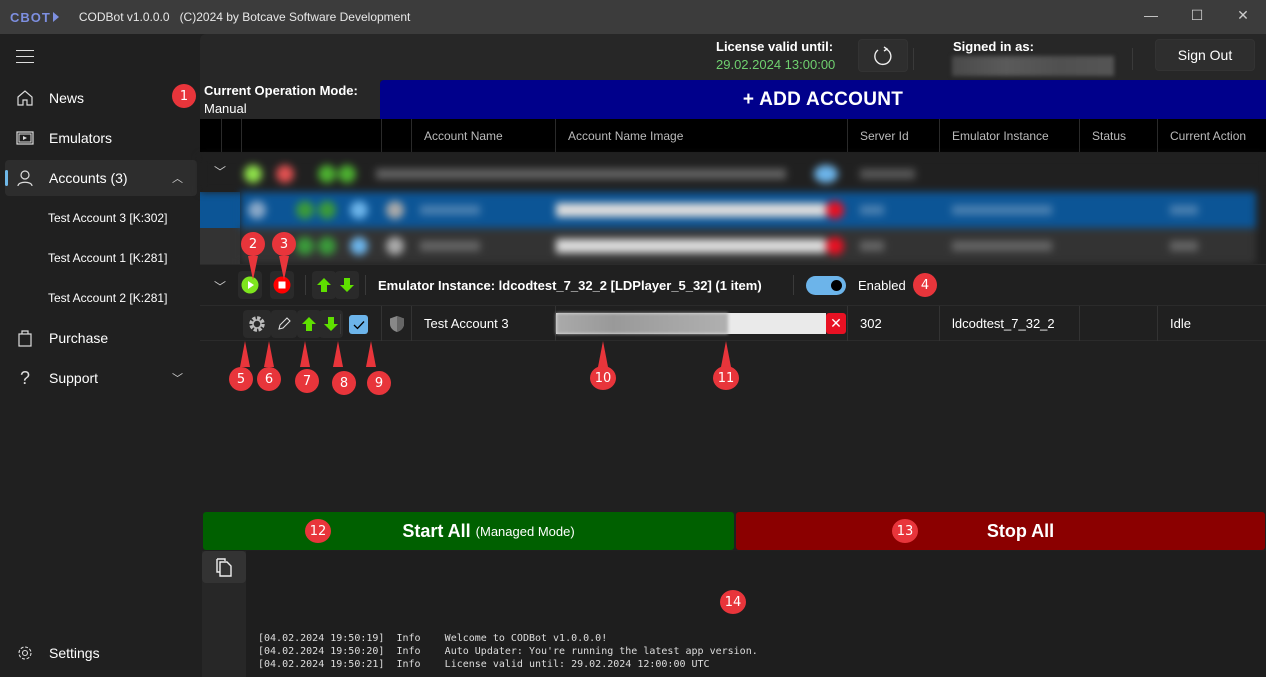  Describe the element at coordinates (88, 178) in the screenshot. I see `sidebar-item-label: Accounts (3)` at that location.